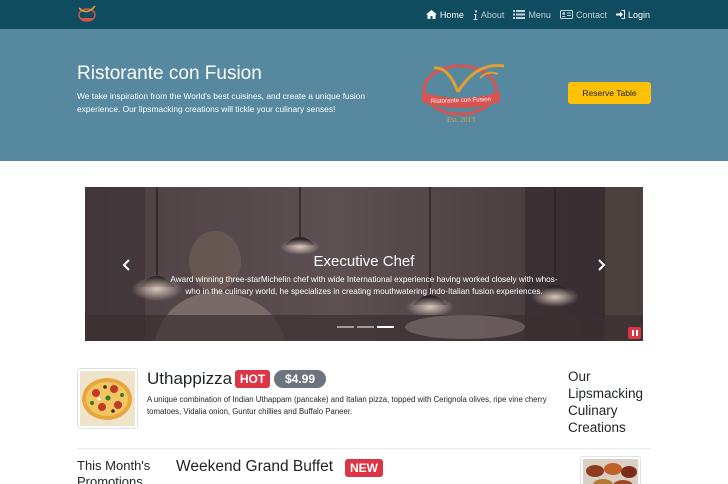 This screenshot has height=484, width=728. Describe the element at coordinates (364, 468) in the screenshot. I see `new-badge: NEW` at that location.